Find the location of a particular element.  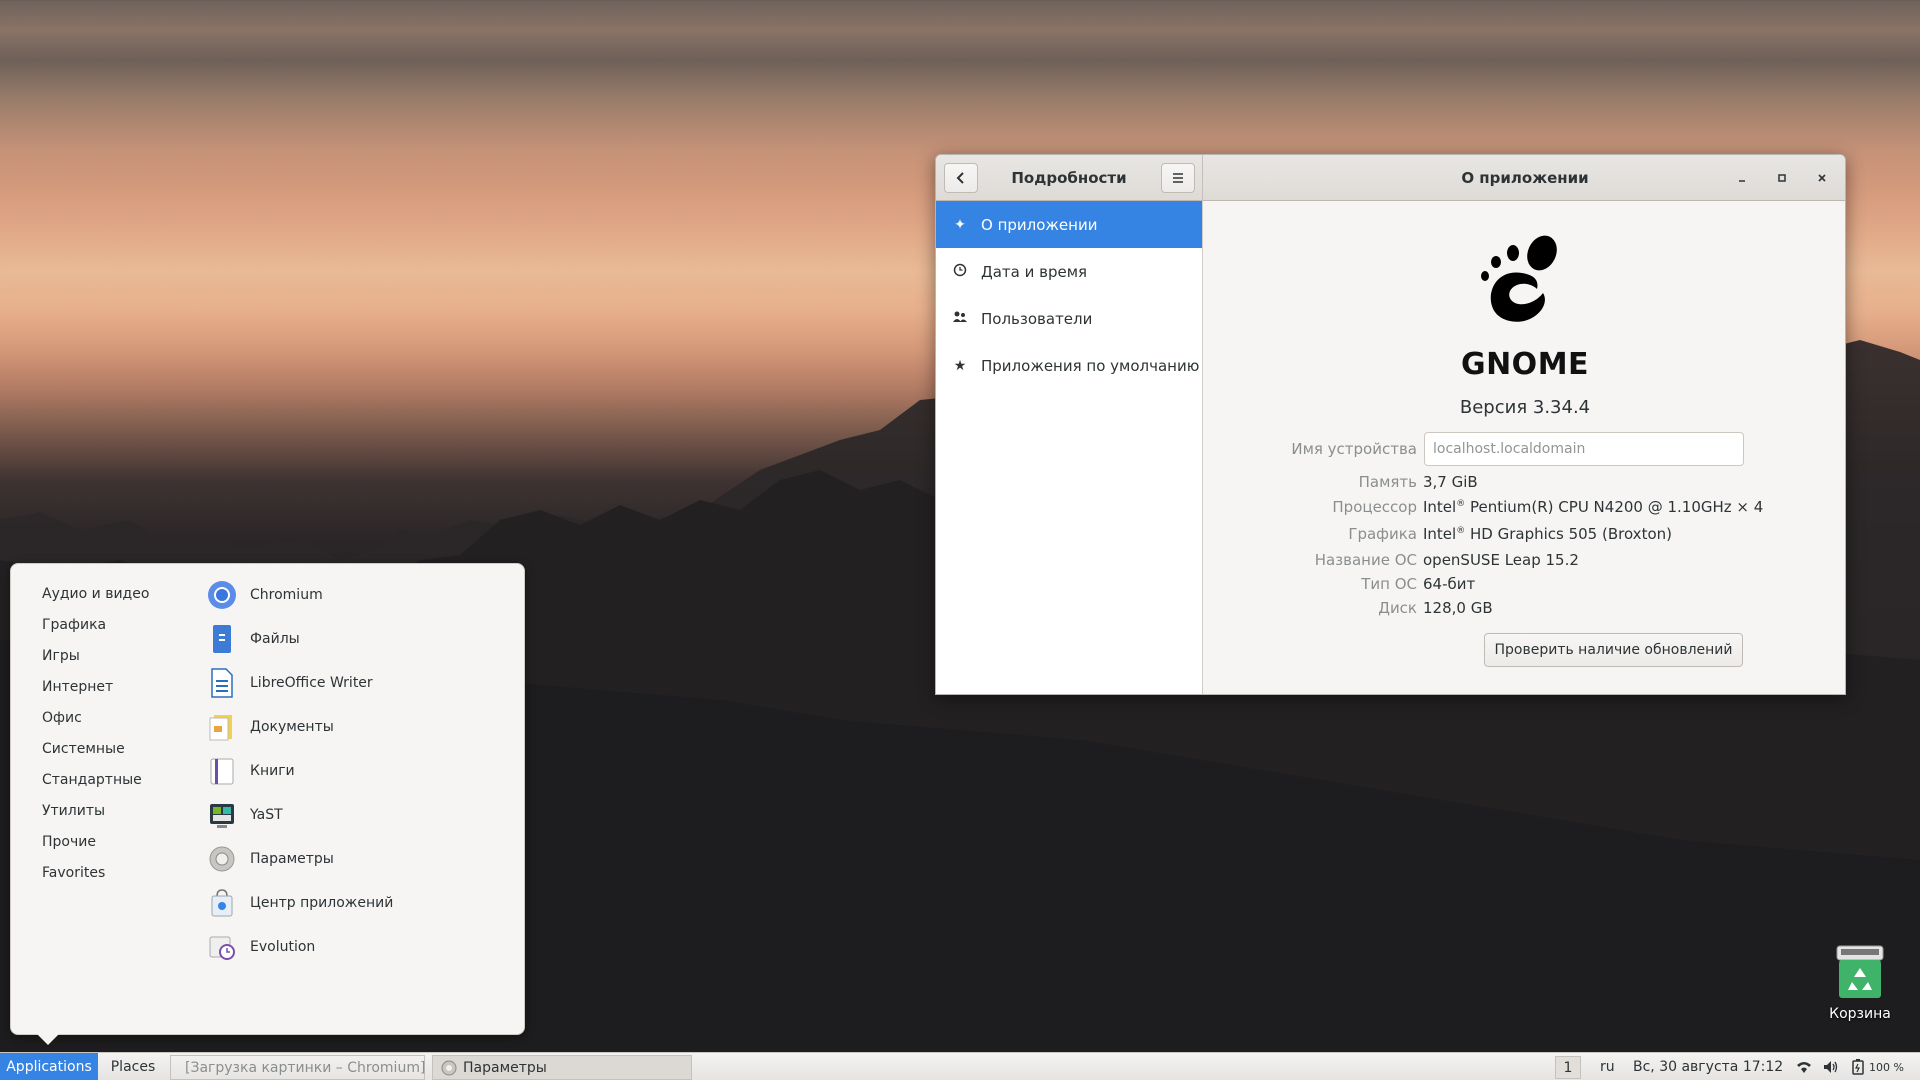

app-label: Документы is located at coordinates (292, 727).